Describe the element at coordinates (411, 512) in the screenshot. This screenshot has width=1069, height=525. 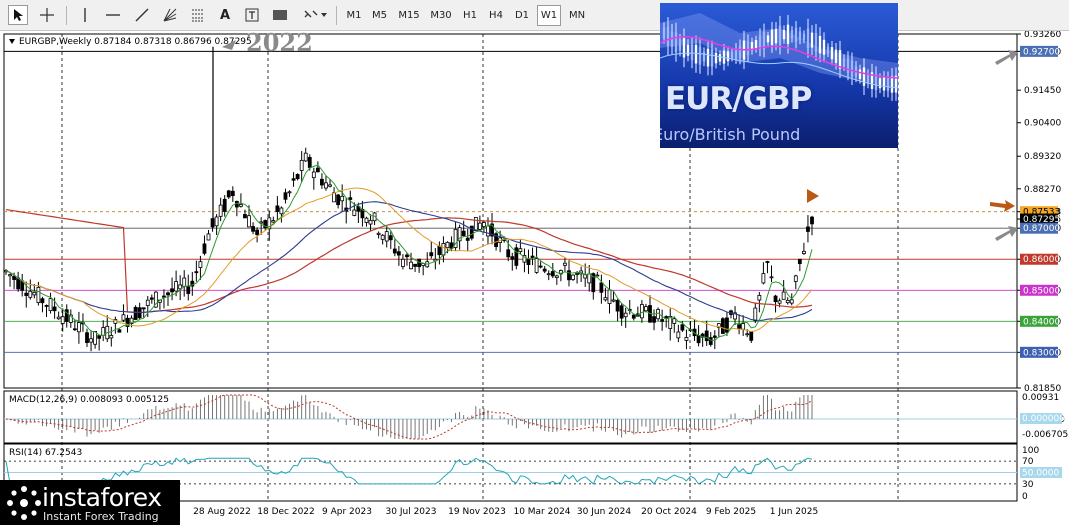
I see `time-axis-label: 30 Jul 2023` at that location.